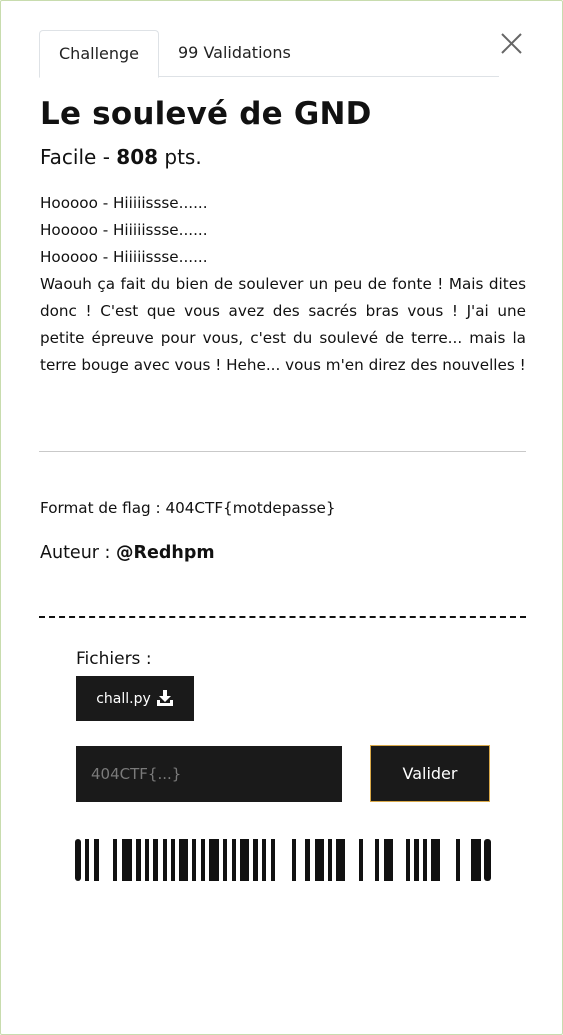 Image resolution: width=563 pixels, height=1035 pixels. I want to click on files-label: Fichiers :, so click(114, 659).